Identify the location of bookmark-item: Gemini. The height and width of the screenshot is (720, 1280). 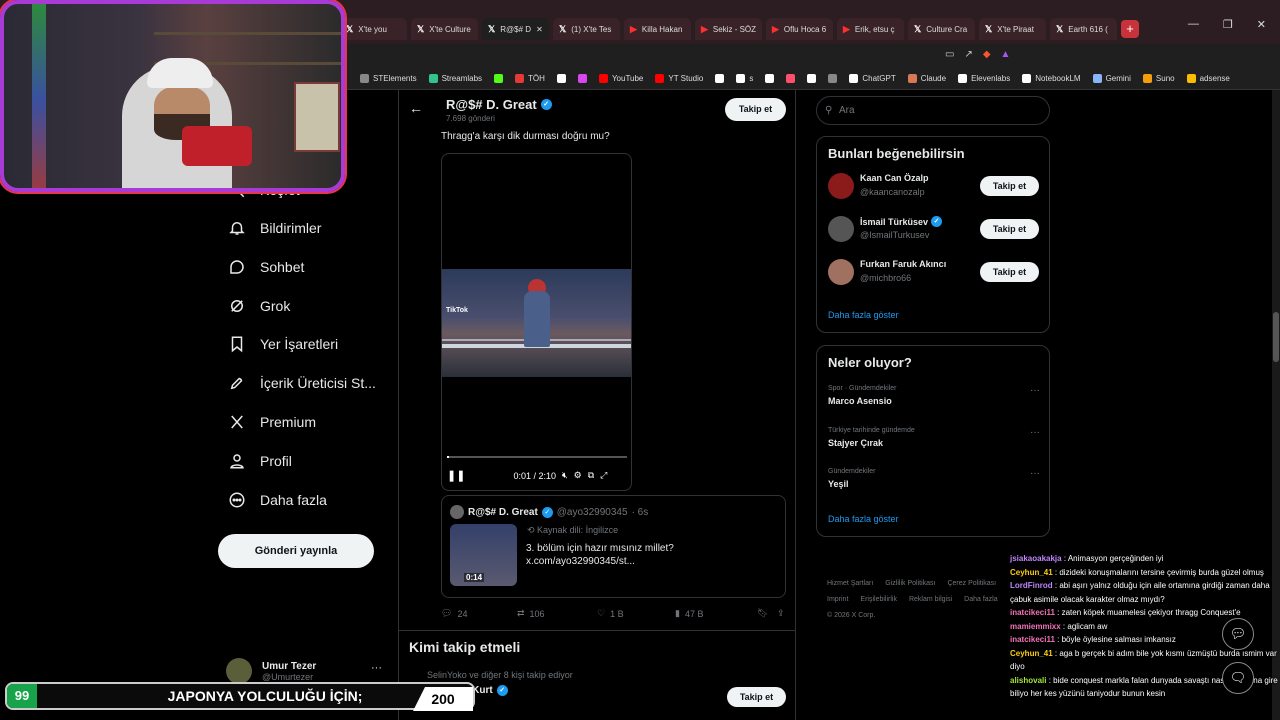
(1111, 78).